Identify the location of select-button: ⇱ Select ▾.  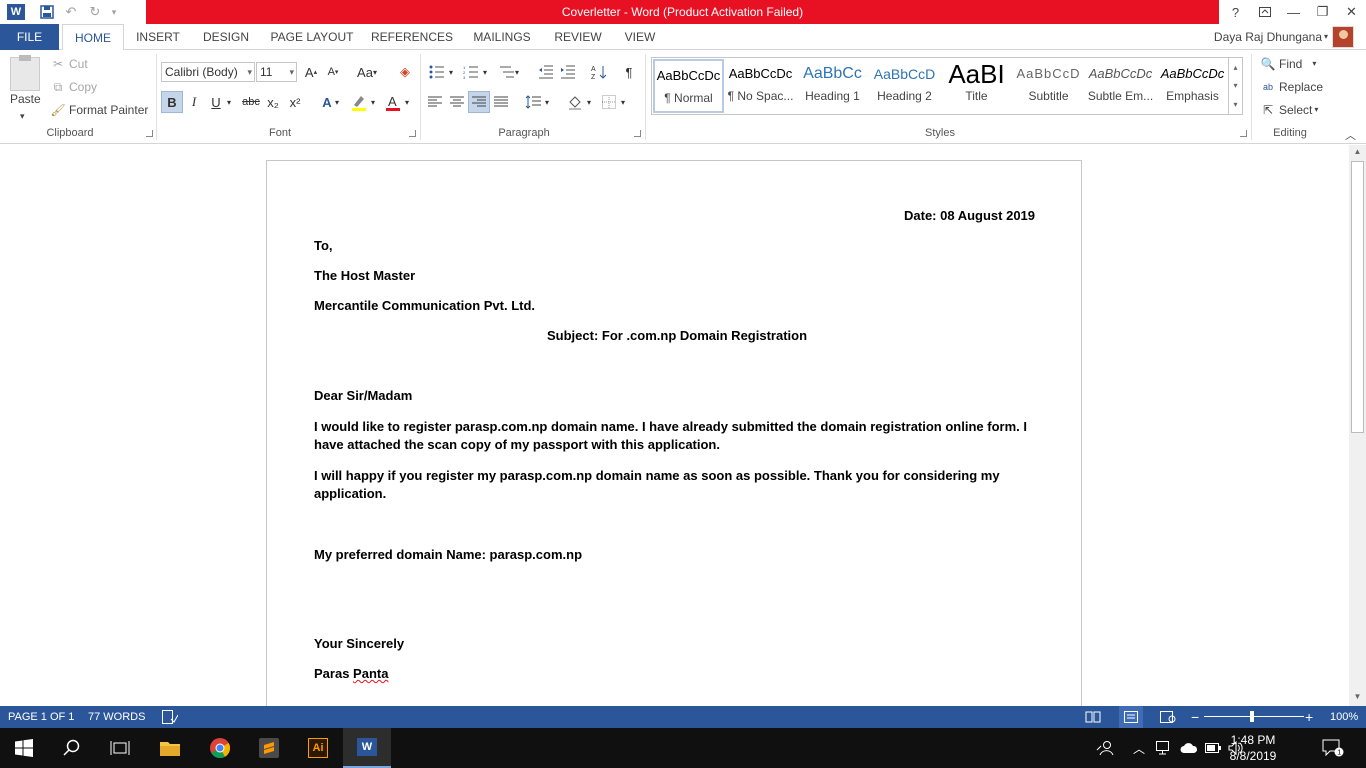
(1289, 110).